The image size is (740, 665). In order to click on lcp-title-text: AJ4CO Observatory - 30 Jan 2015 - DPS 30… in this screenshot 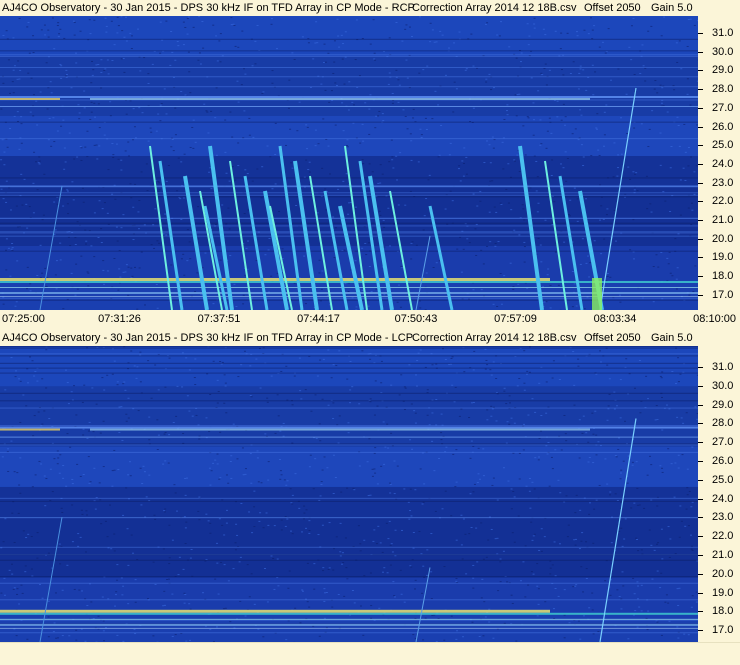, I will do `click(207, 338)`.